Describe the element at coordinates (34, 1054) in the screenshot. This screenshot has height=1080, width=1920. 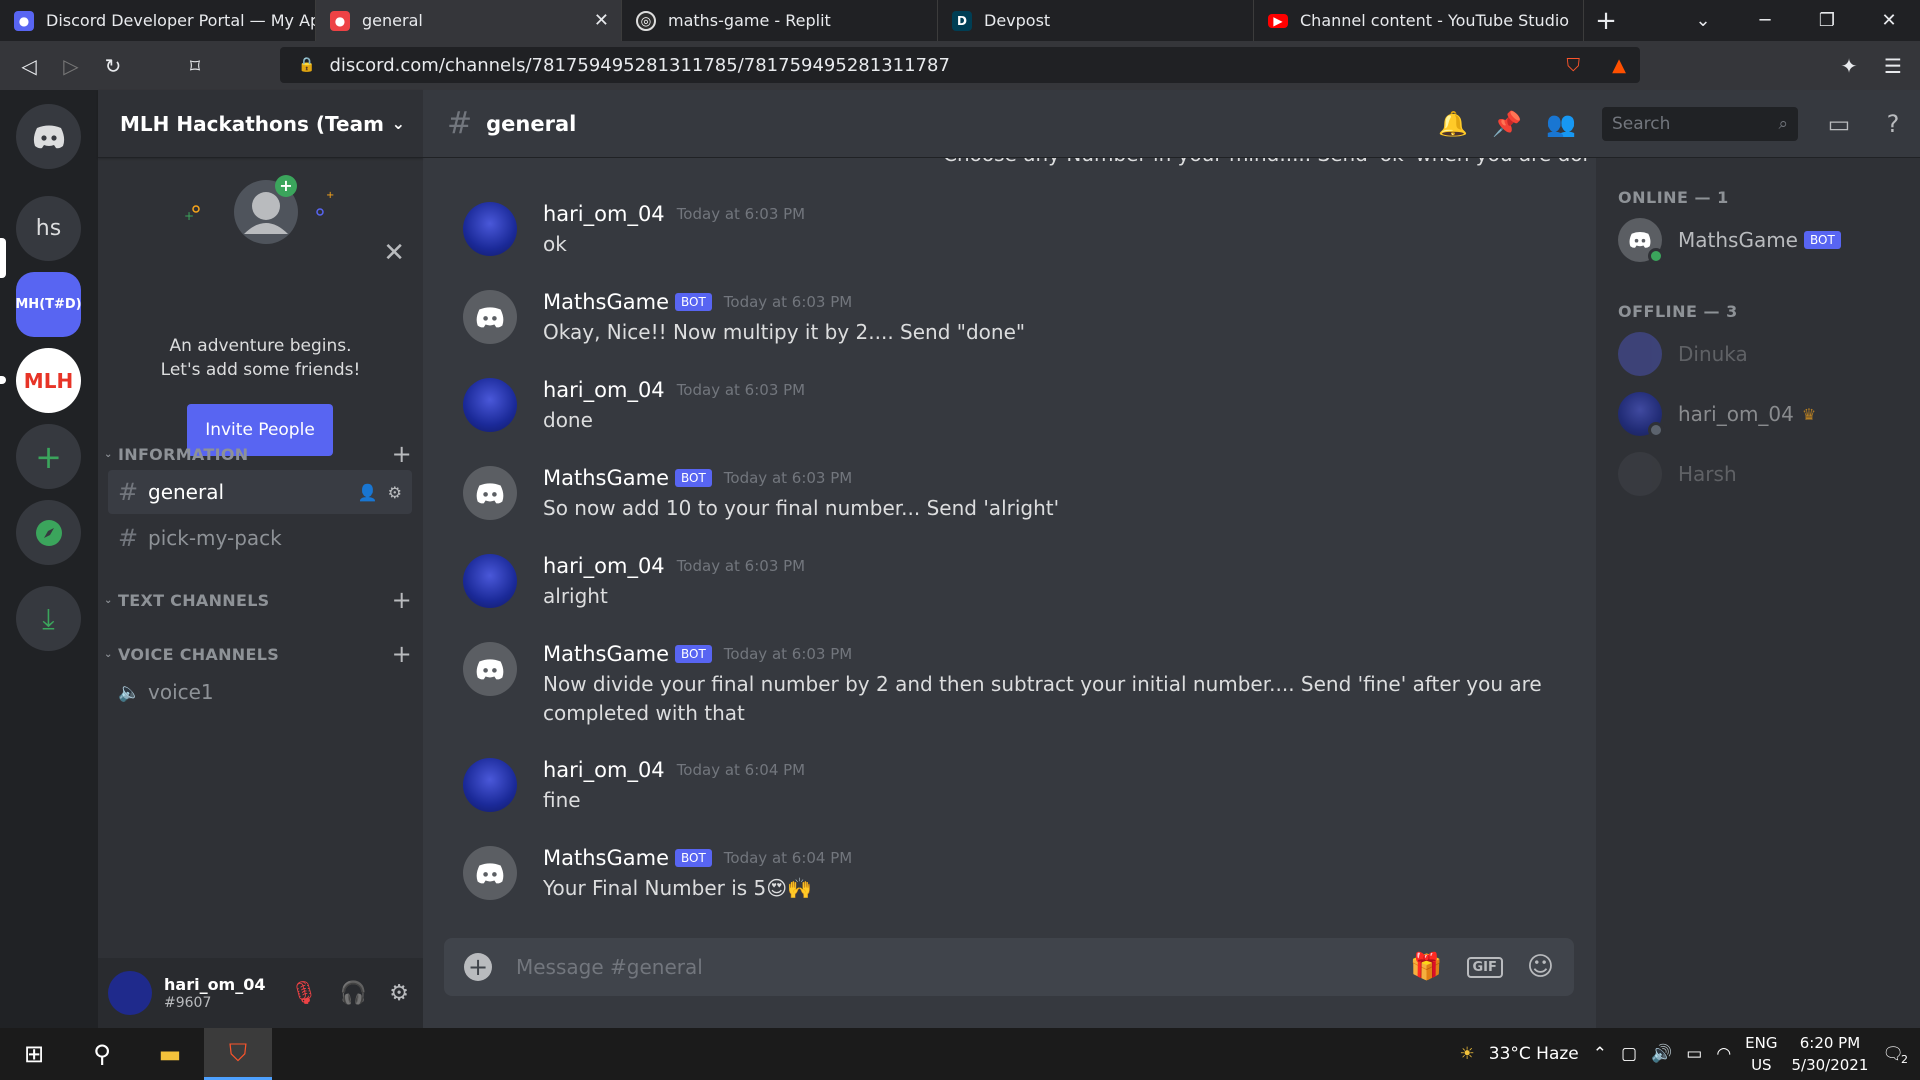
I see `start-windows-icon: ⊞` at that location.